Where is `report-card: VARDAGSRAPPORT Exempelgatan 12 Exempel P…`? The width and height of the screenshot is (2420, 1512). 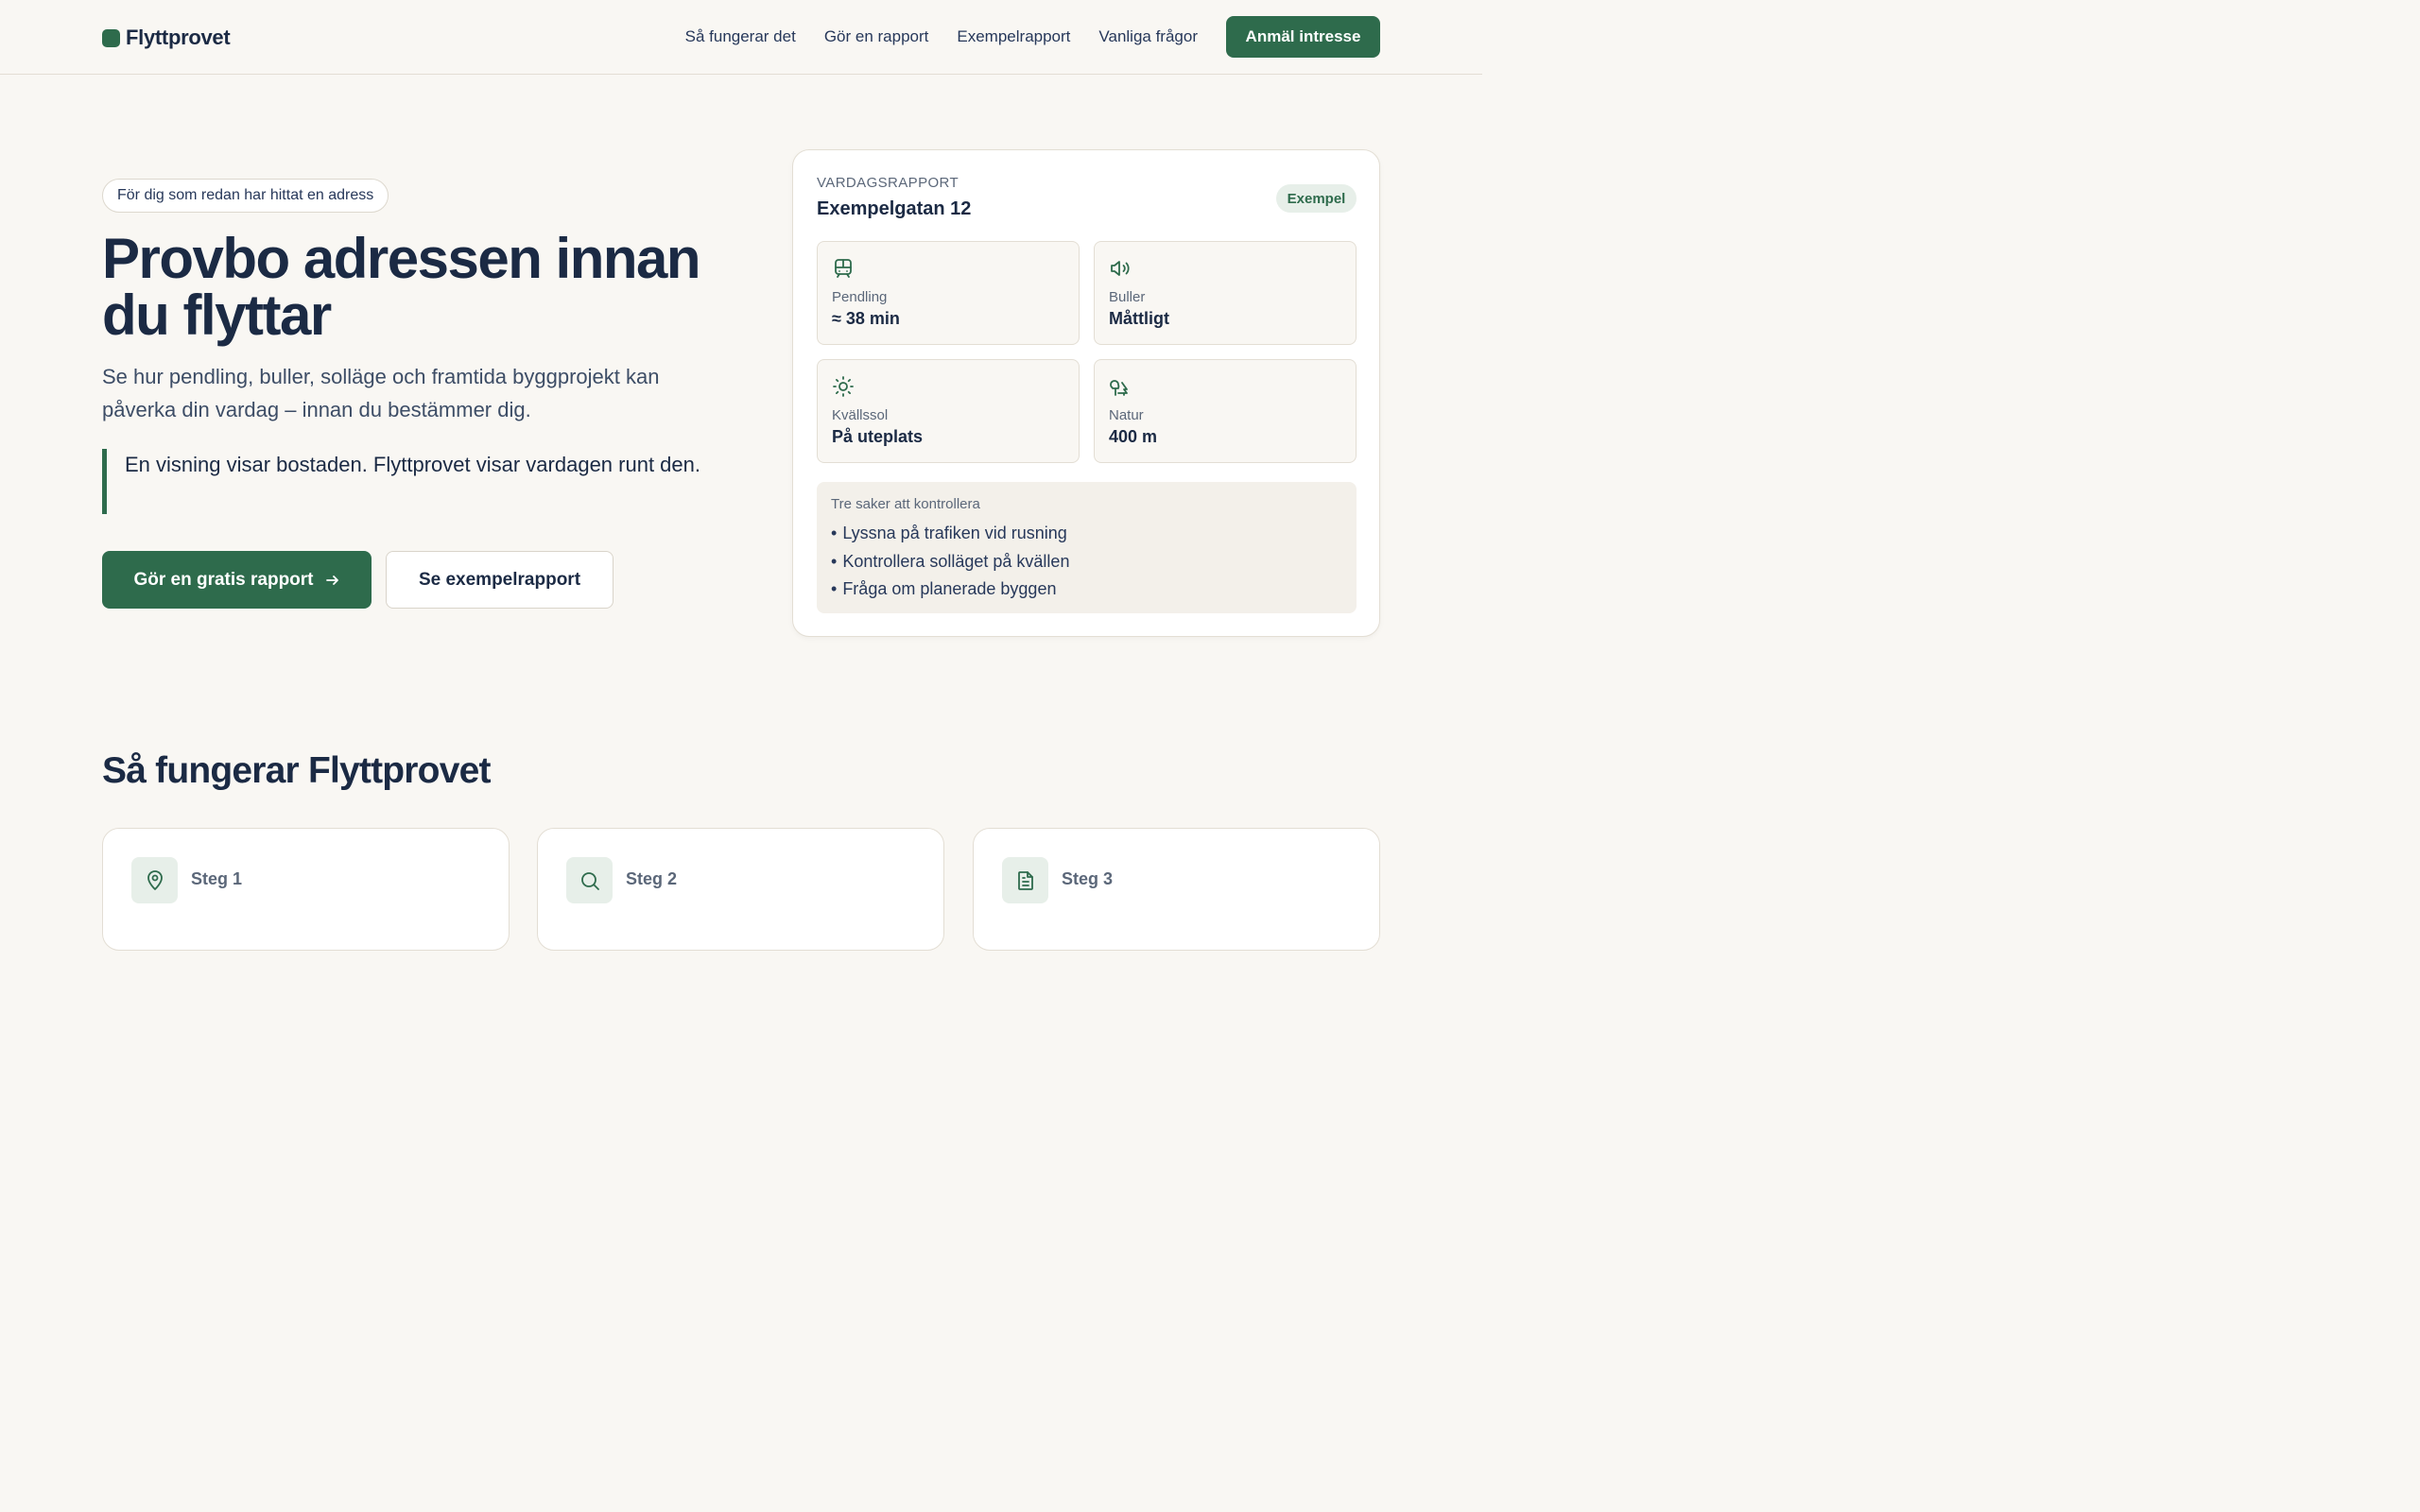
report-card: VARDAGSRAPPORT Exempelgatan 12 Exempel P… is located at coordinates (1086, 393).